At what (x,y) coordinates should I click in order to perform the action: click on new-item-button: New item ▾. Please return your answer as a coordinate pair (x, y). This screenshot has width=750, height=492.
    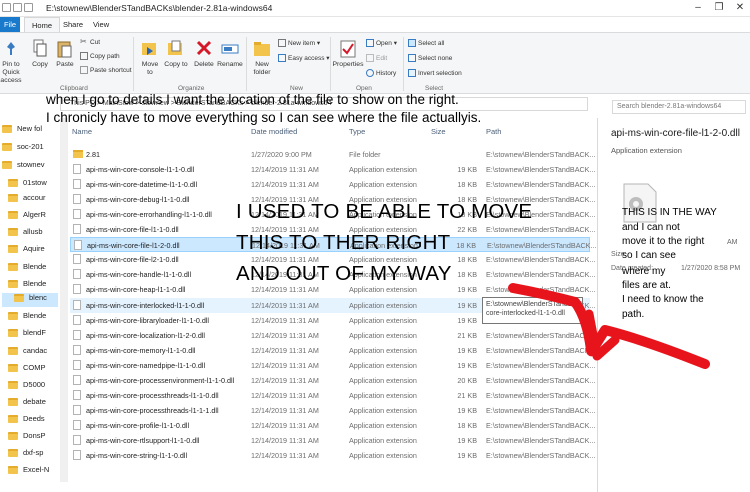
    Looking at the image, I should click on (299, 43).